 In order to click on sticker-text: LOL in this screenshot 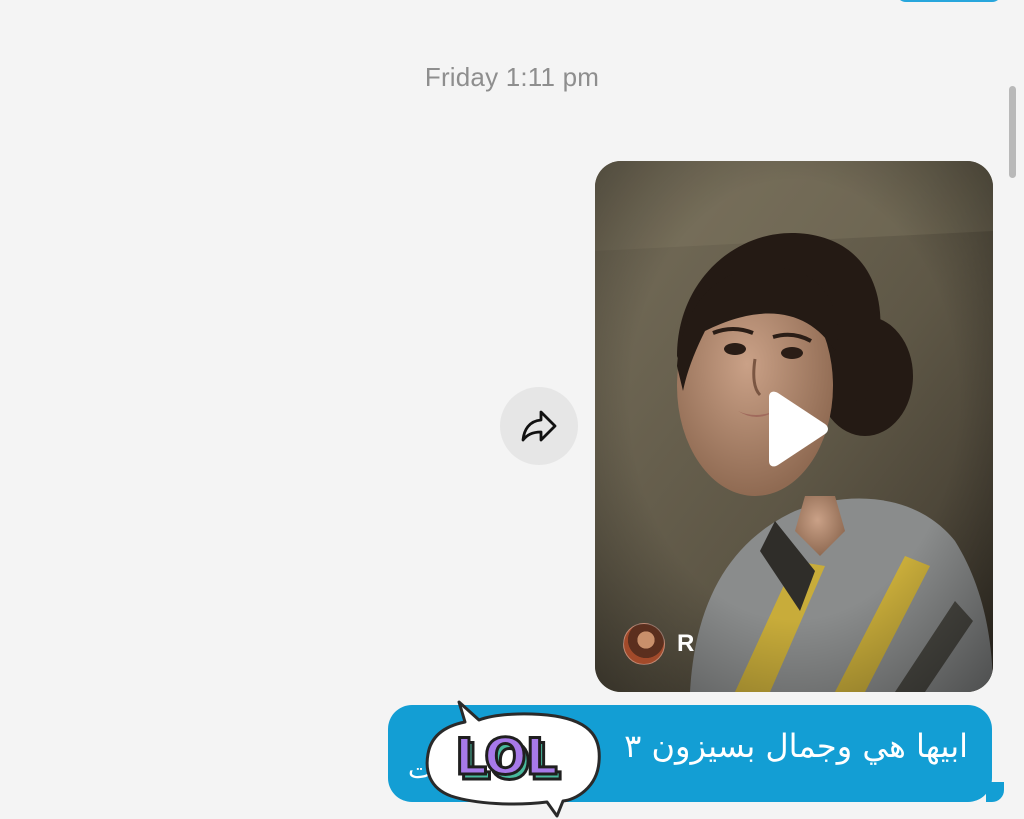, I will do `click(506, 757)`.